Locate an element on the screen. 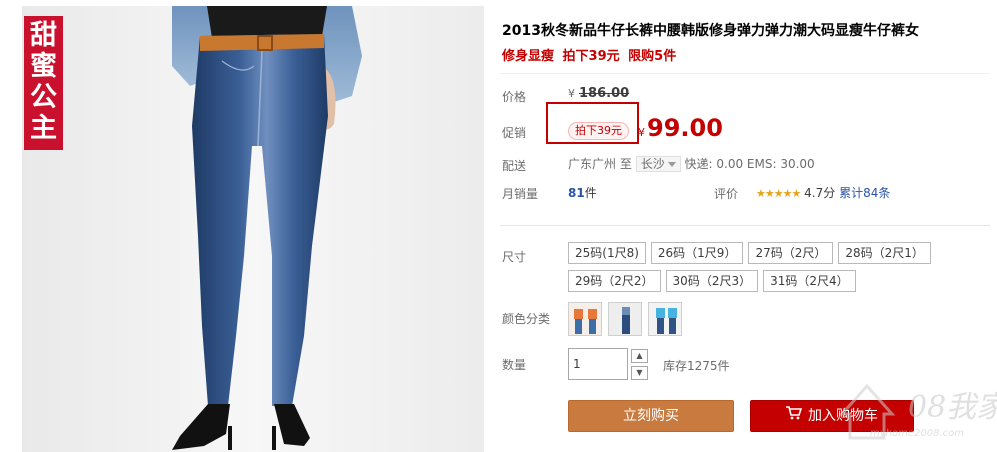  model-photo-blue-top is located at coordinates (665, 319).